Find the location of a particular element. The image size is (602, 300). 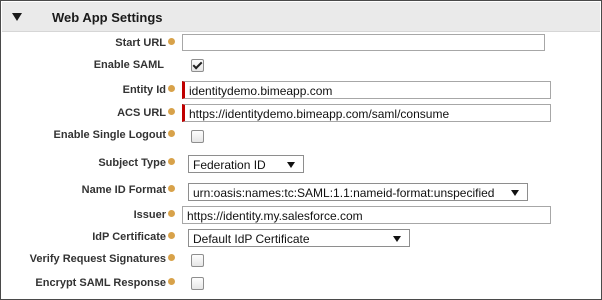

idp-certificate-value: Default IdP Certificate is located at coordinates (251, 239).